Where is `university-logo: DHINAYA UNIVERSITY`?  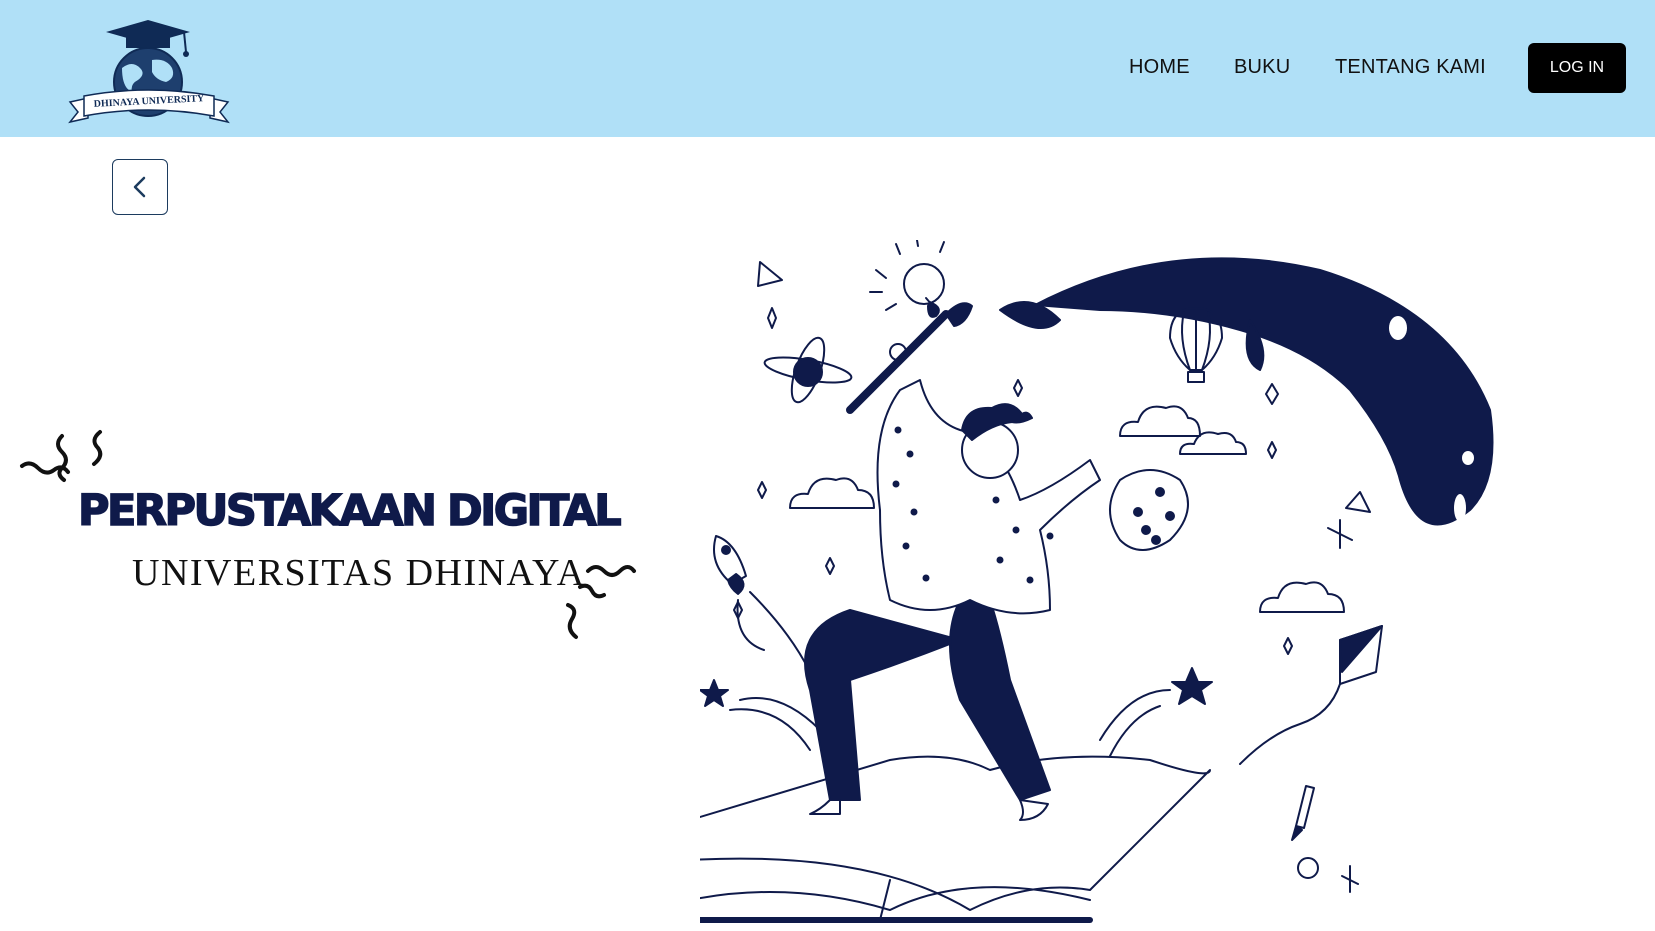
university-logo: DHINAYA UNIVERSITY is located at coordinates (149, 73).